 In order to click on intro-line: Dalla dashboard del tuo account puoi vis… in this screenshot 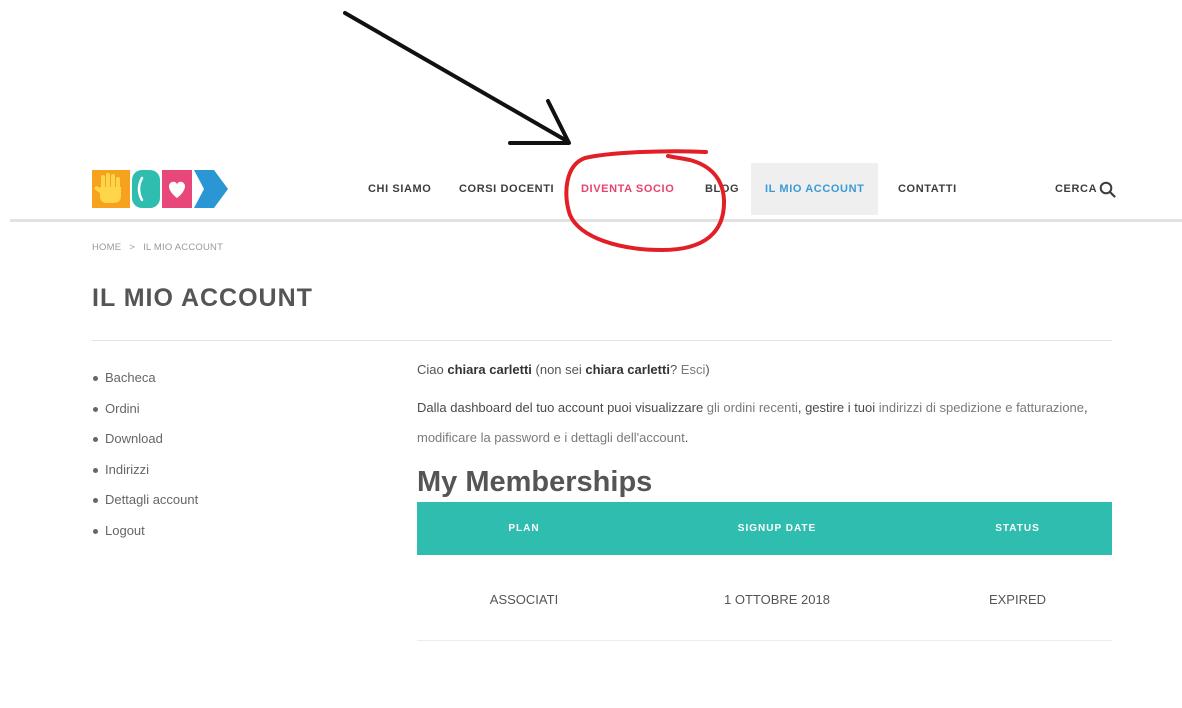, I will do `click(764, 408)`.